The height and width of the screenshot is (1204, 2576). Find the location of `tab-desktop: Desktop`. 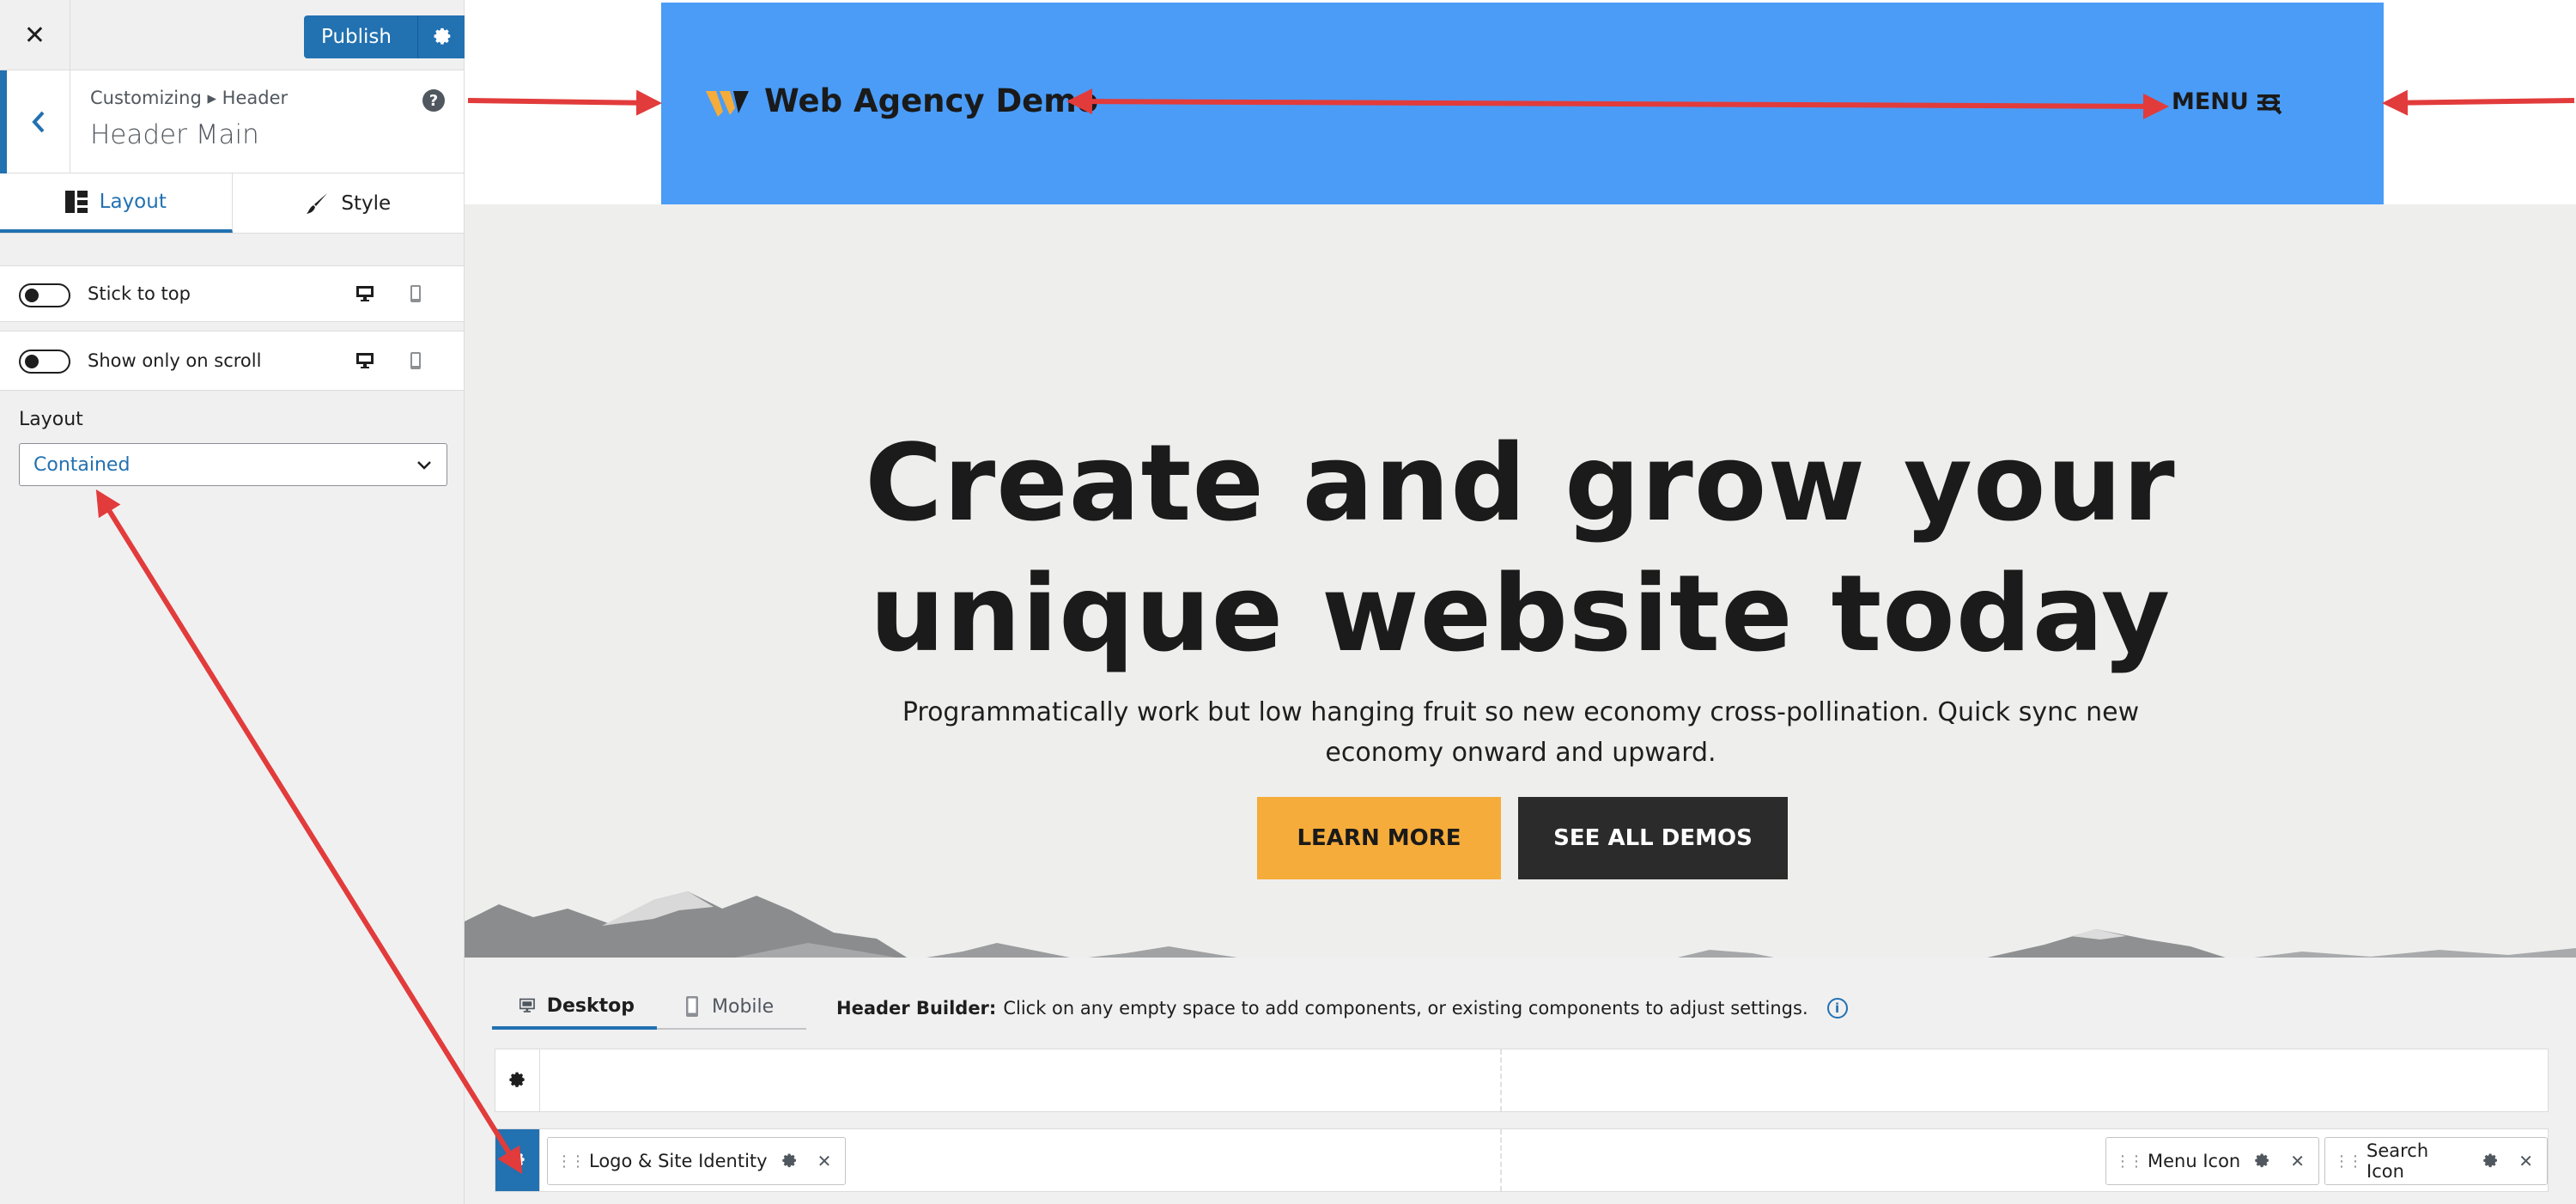

tab-desktop: Desktop is located at coordinates (574, 1007).